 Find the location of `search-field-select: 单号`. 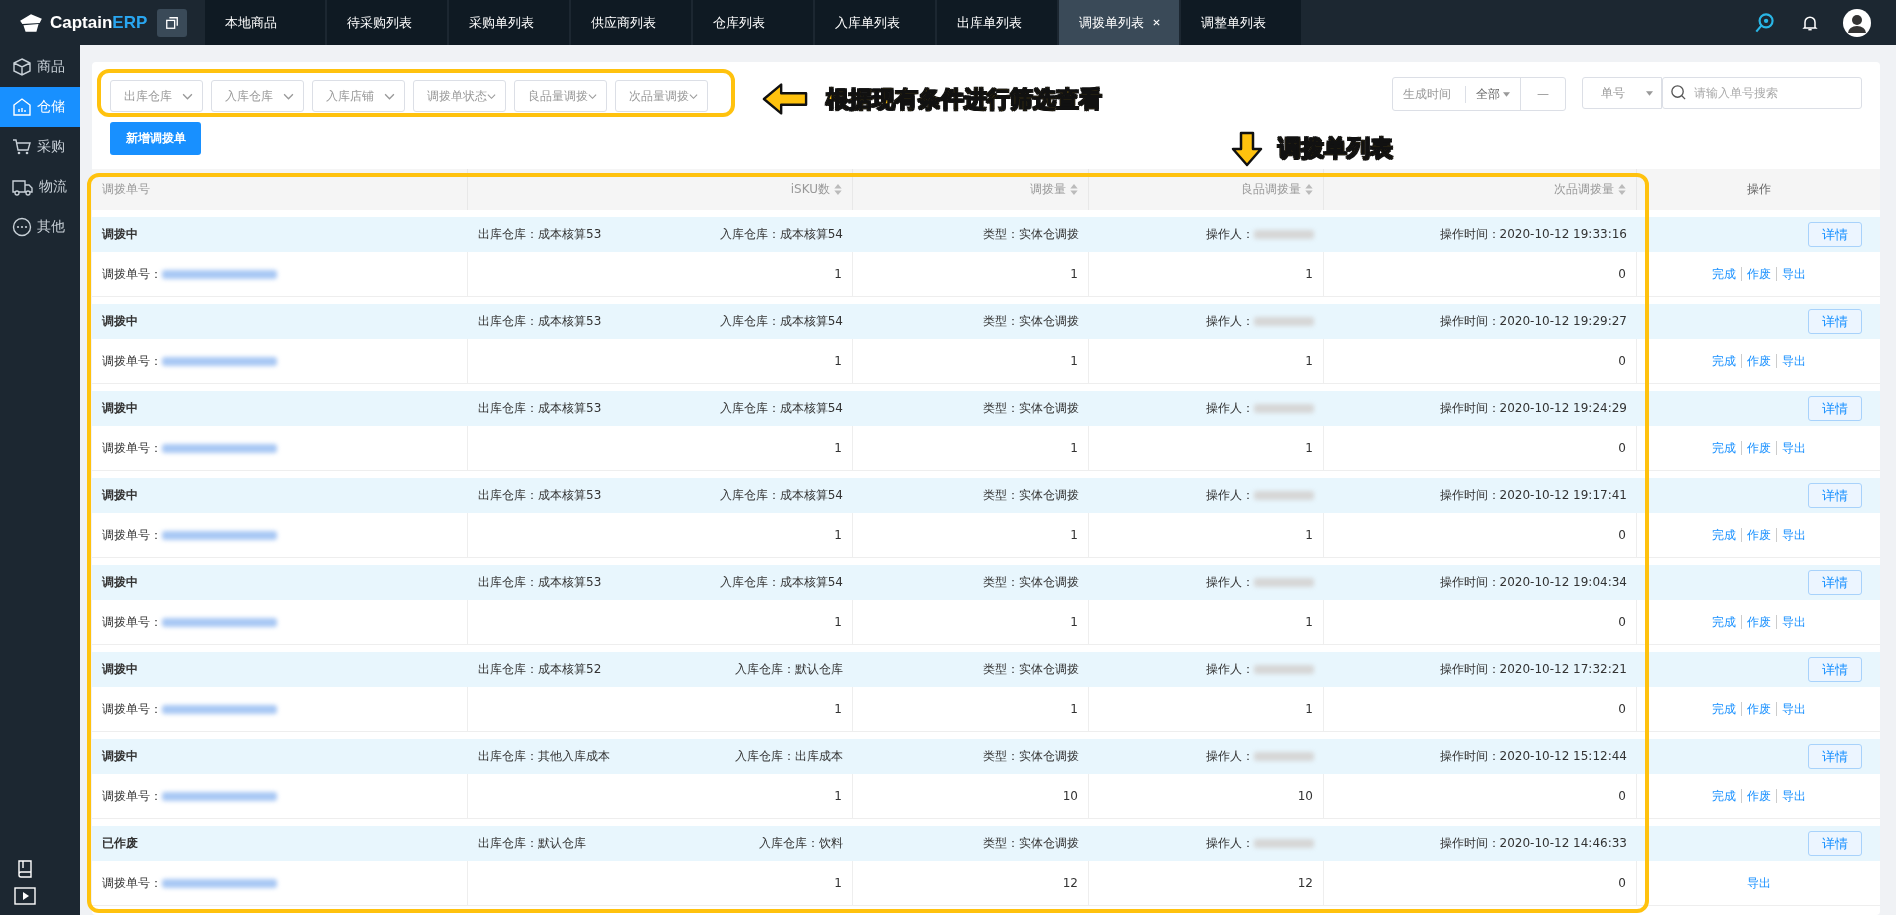

search-field-select: 单号 is located at coordinates (1622, 93).